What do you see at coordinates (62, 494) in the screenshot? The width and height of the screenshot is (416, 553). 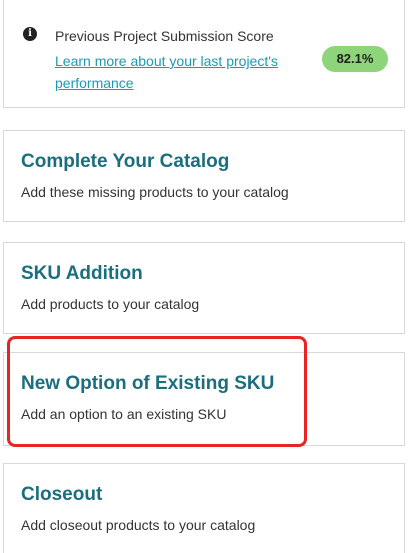 I see `card-title: Closeout` at bounding box center [62, 494].